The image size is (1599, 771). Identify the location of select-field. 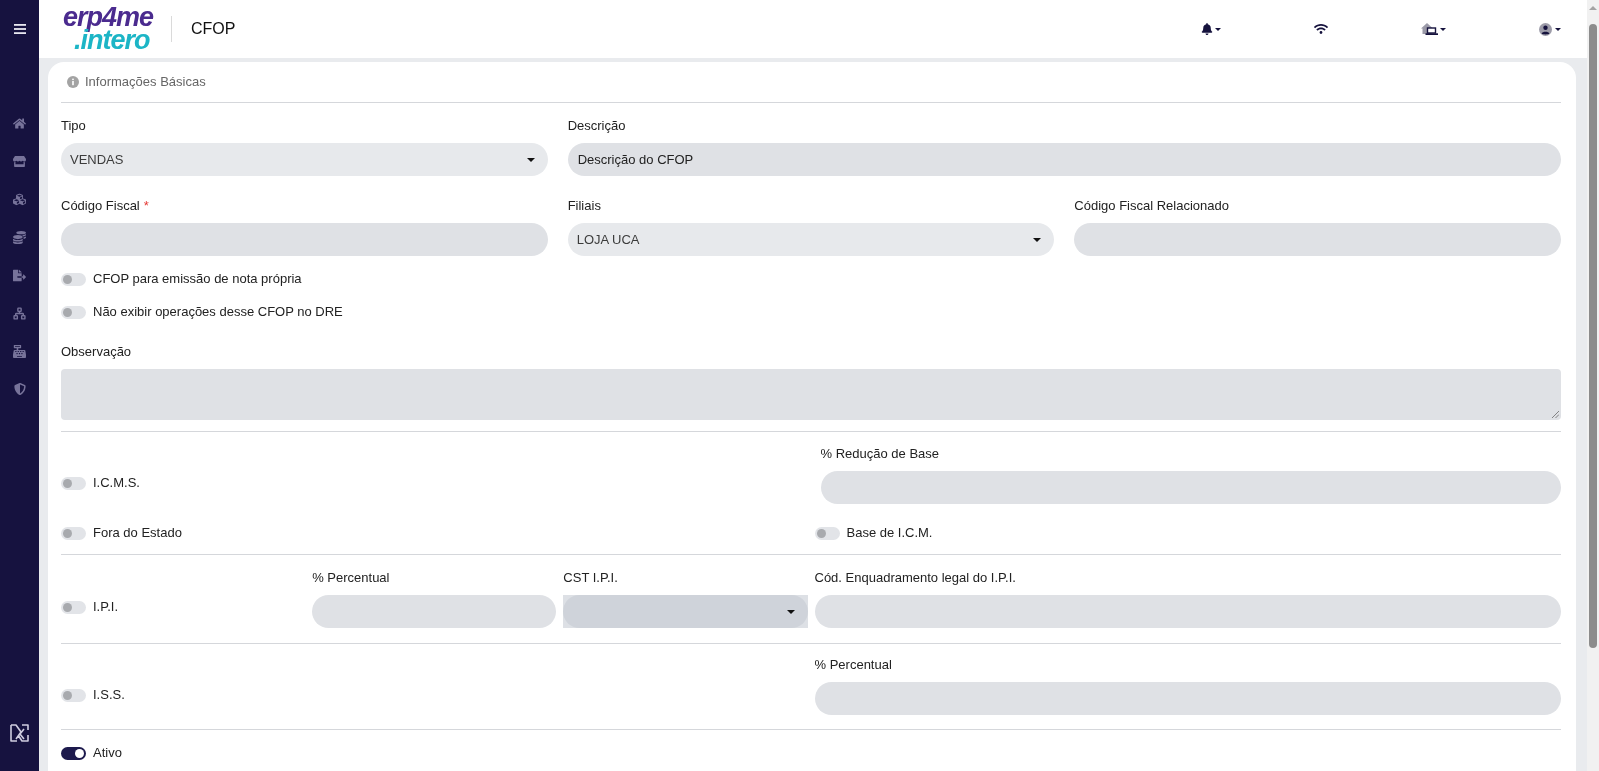
(685, 611).